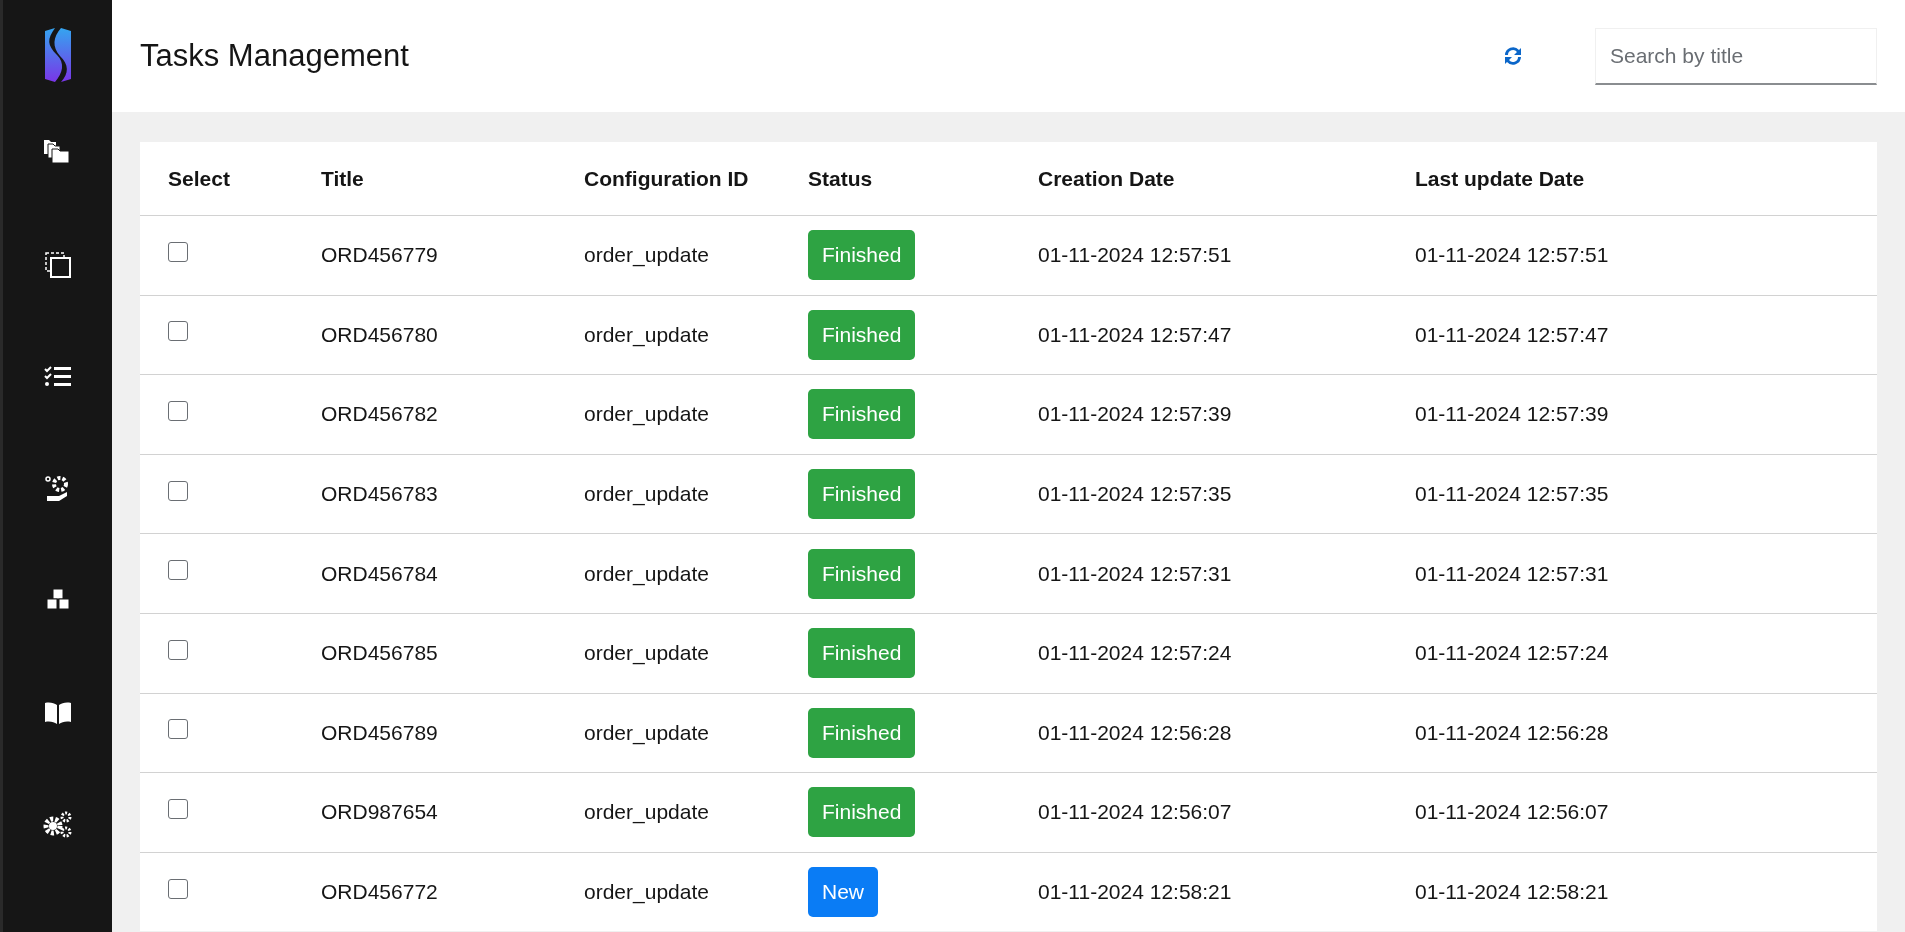 The width and height of the screenshot is (1905, 932). I want to click on search-field: Search by title, so click(1736, 56).